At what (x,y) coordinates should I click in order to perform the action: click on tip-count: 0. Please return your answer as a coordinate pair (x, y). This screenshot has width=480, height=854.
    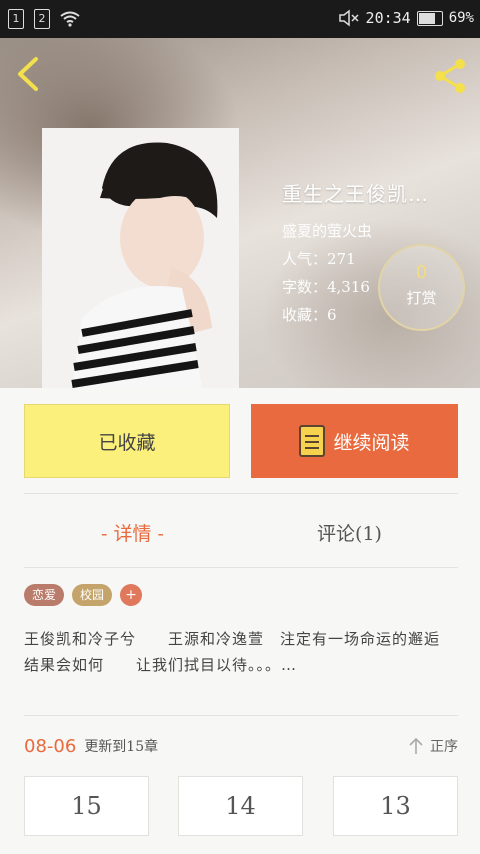
    Looking at the image, I should click on (421, 272).